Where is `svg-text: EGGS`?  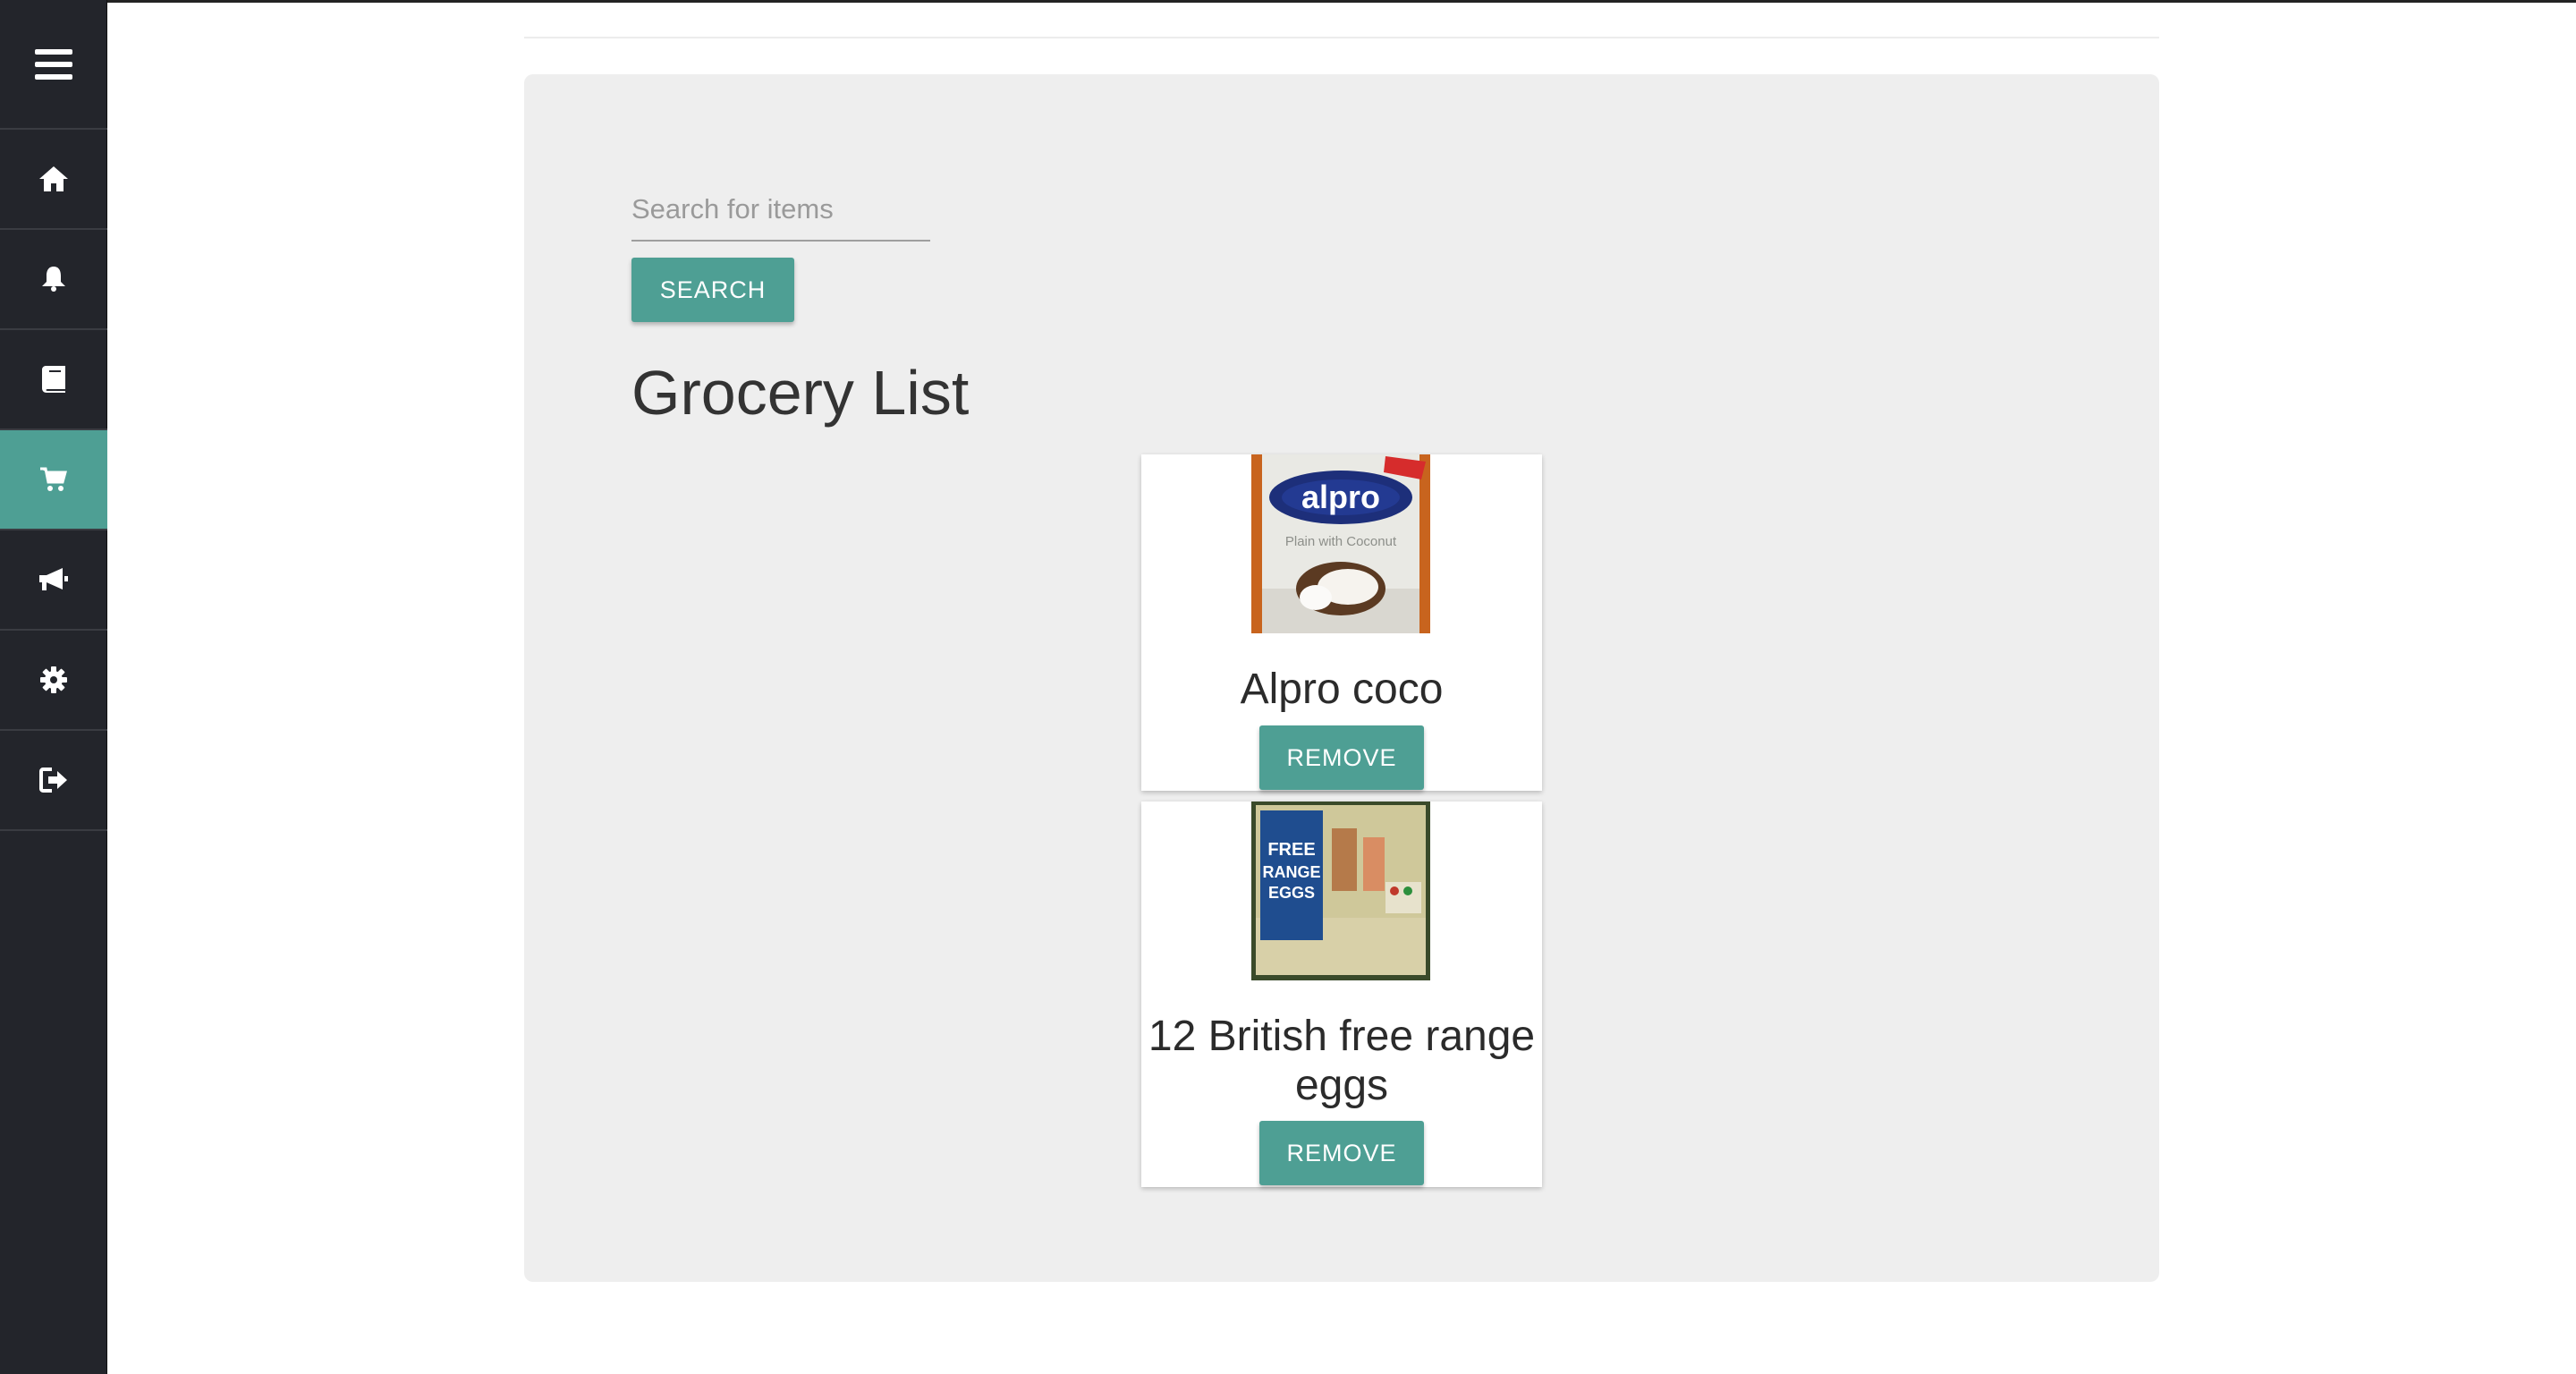
svg-text: EGGS is located at coordinates (1291, 893).